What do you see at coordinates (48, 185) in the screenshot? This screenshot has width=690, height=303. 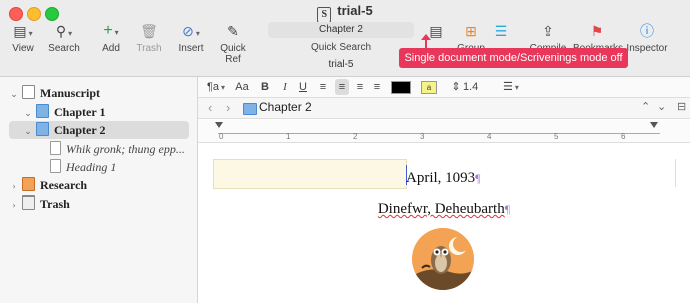 I see `binder-item-research: › Research` at bounding box center [48, 185].